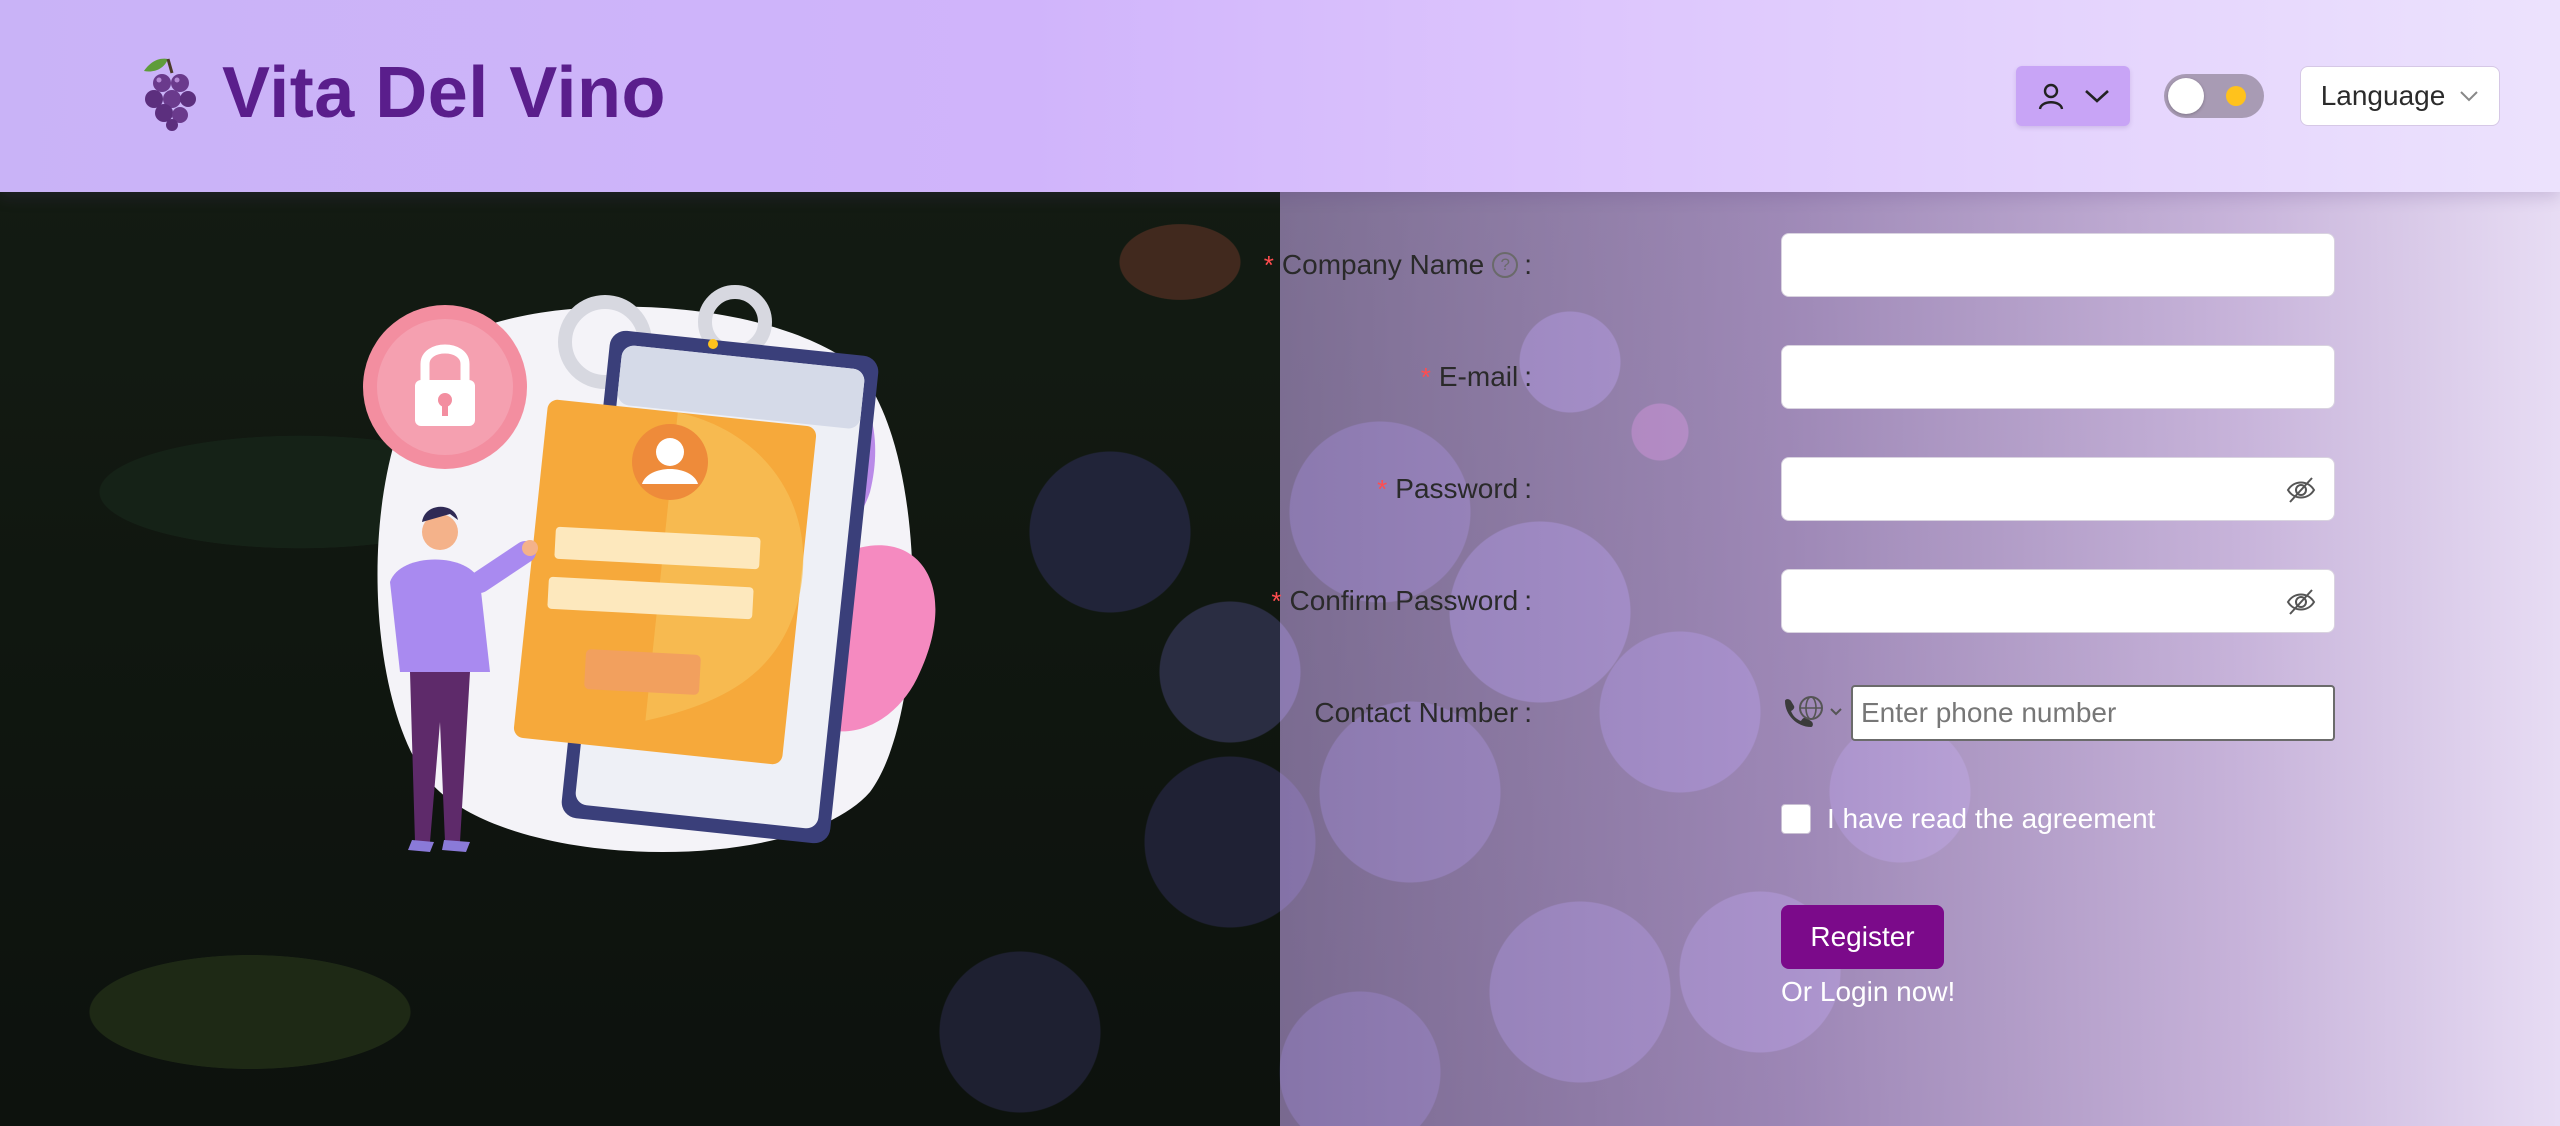  I want to click on password-label: Password, so click(1457, 488).